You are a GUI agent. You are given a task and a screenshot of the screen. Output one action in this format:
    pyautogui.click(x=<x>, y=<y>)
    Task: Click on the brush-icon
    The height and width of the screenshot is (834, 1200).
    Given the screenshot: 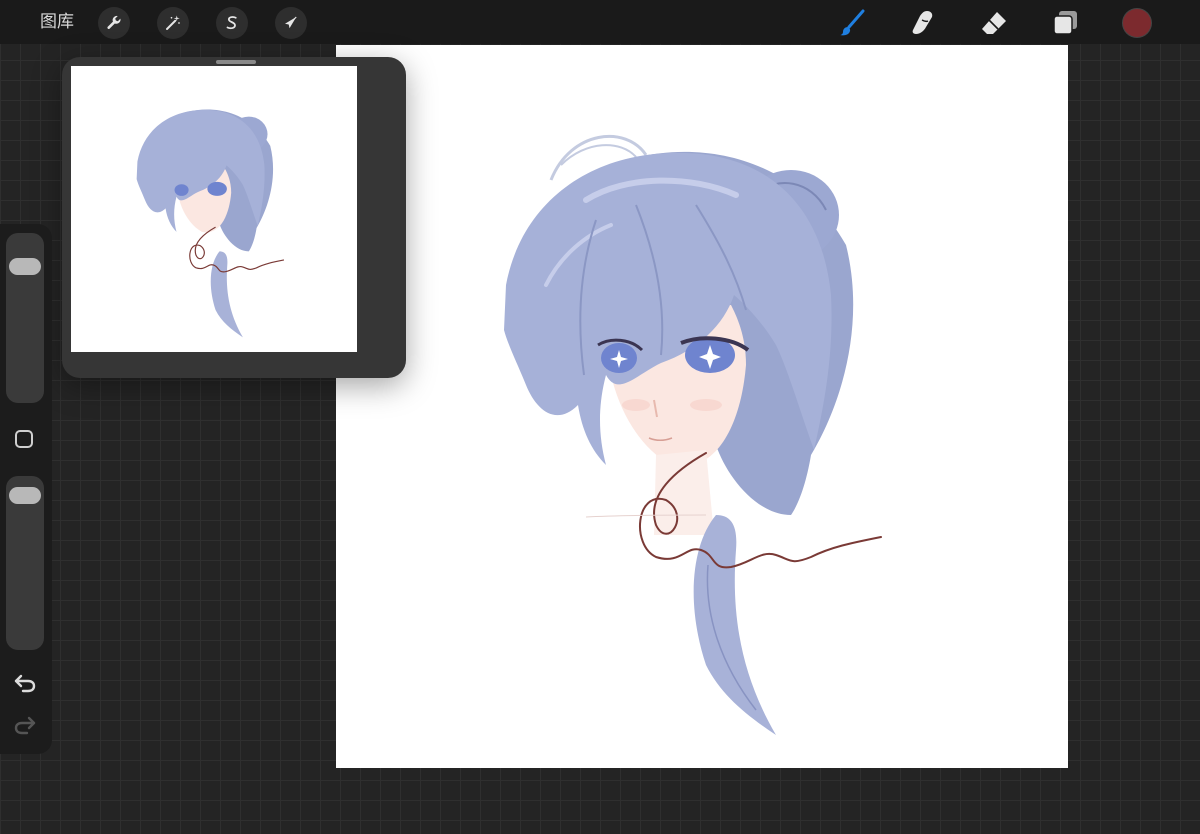 What is the action you would take?
    pyautogui.click(x=852, y=22)
    